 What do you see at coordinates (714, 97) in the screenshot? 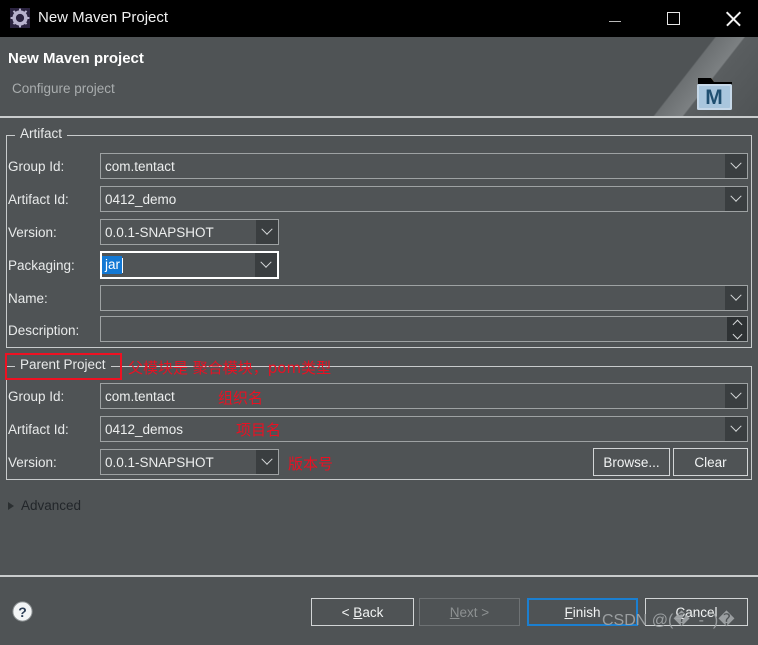
I see `svg-text: M` at bounding box center [714, 97].